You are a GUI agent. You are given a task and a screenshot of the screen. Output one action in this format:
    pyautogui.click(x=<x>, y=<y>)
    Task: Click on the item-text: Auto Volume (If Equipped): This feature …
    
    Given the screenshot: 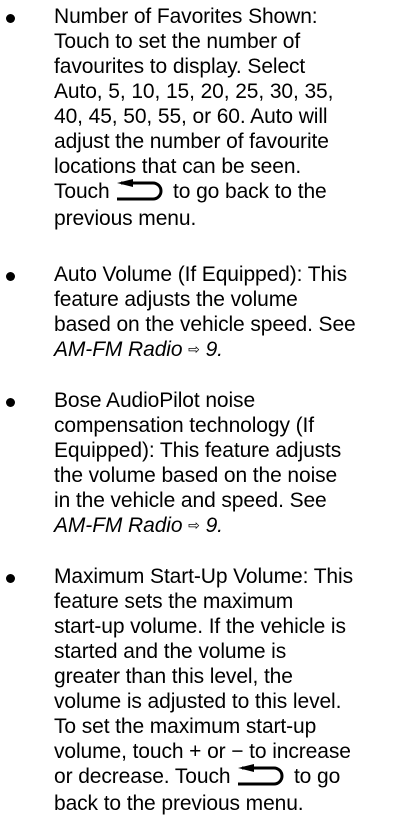 What is the action you would take?
    pyautogui.click(x=227, y=312)
    